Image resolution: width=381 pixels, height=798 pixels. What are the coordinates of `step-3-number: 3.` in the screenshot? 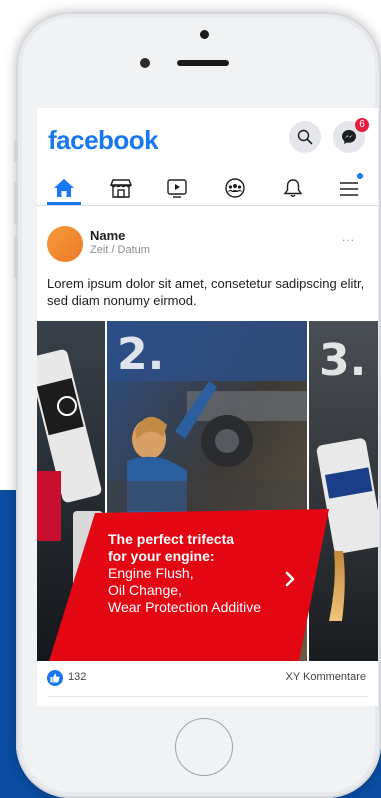 It's located at (342, 360).